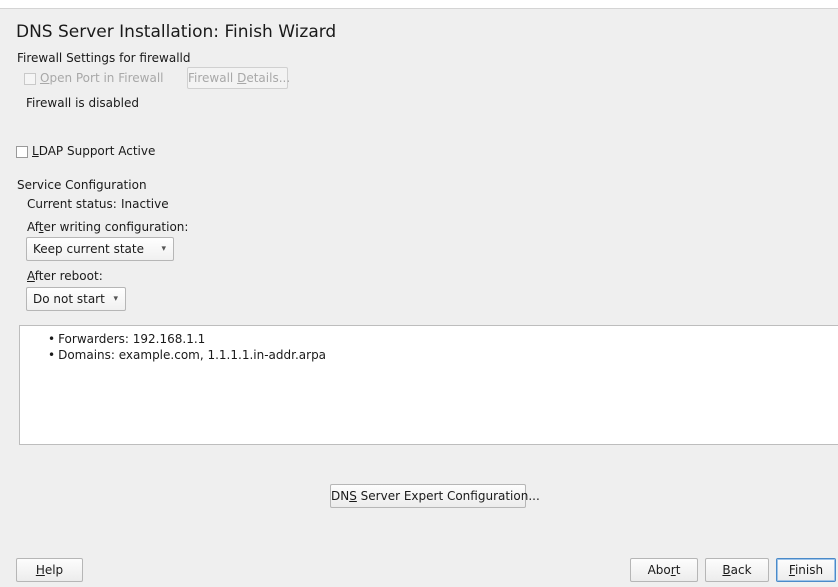  What do you see at coordinates (72, 204) in the screenshot?
I see `current-status-label: Current status:` at bounding box center [72, 204].